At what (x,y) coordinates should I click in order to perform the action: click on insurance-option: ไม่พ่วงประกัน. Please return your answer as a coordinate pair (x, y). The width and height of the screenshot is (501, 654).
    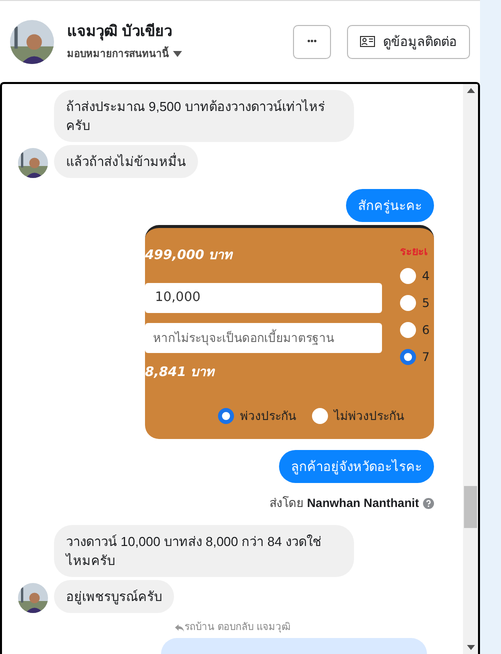
    Looking at the image, I should click on (369, 416).